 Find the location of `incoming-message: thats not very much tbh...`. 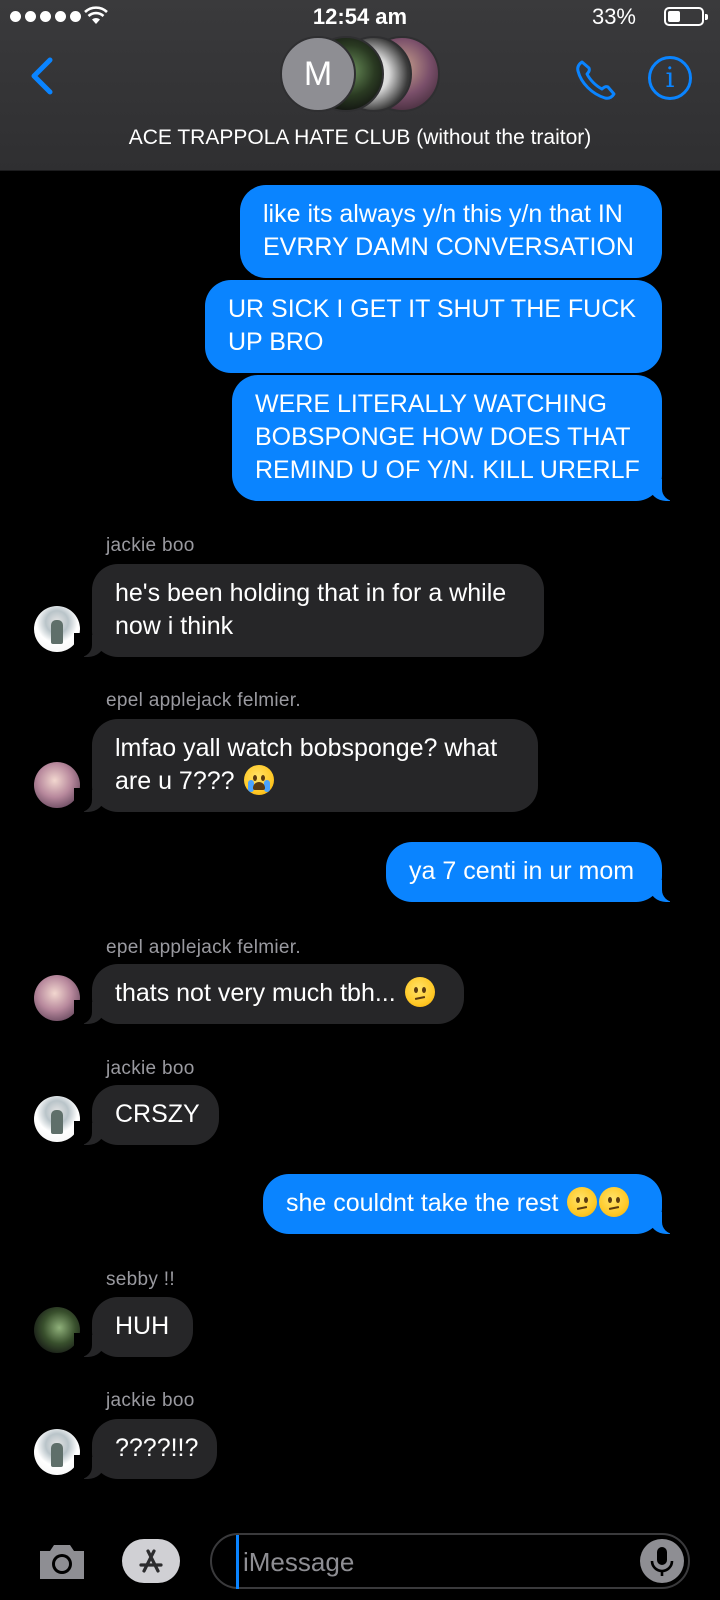

incoming-message: thats not very much tbh... is located at coordinates (269, 994).